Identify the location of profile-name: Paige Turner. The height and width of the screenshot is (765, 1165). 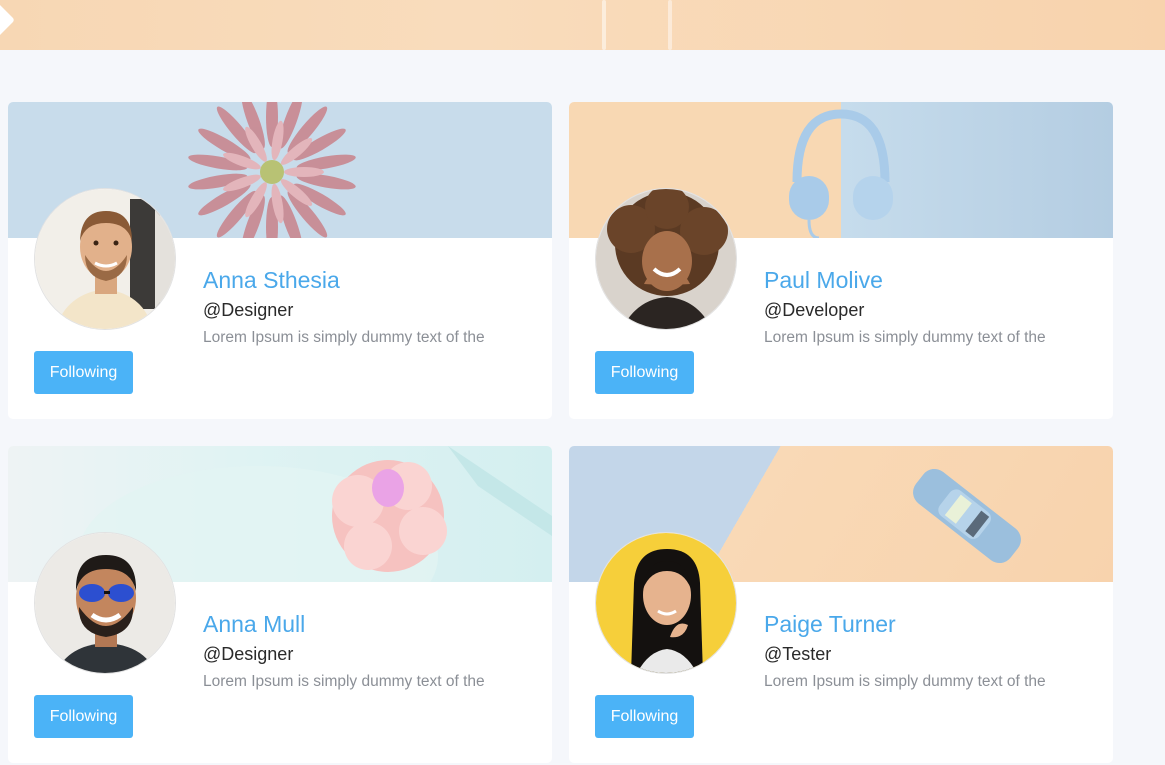
(830, 624).